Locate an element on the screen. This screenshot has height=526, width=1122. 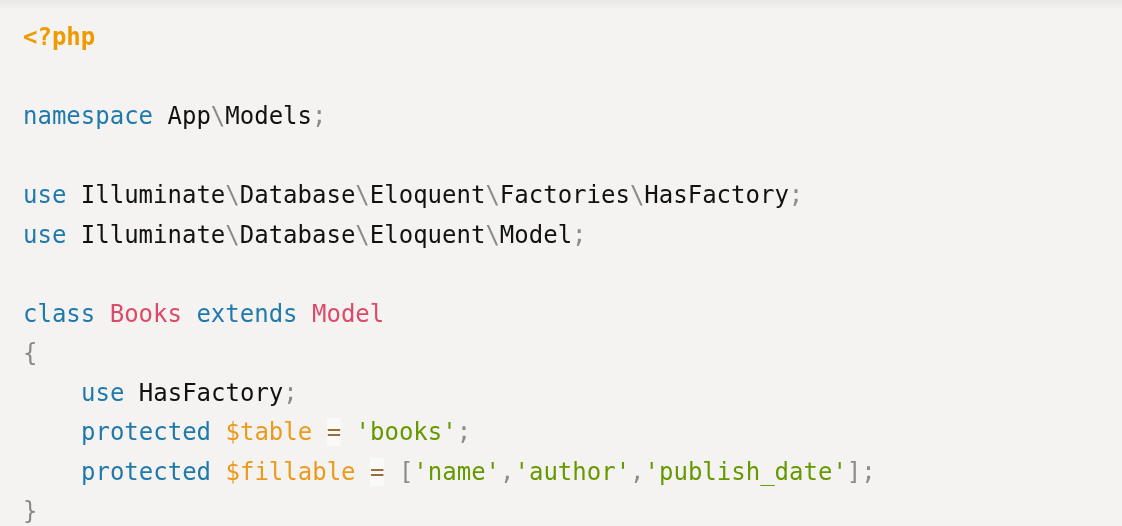
code-line: <?php is located at coordinates (59, 37).